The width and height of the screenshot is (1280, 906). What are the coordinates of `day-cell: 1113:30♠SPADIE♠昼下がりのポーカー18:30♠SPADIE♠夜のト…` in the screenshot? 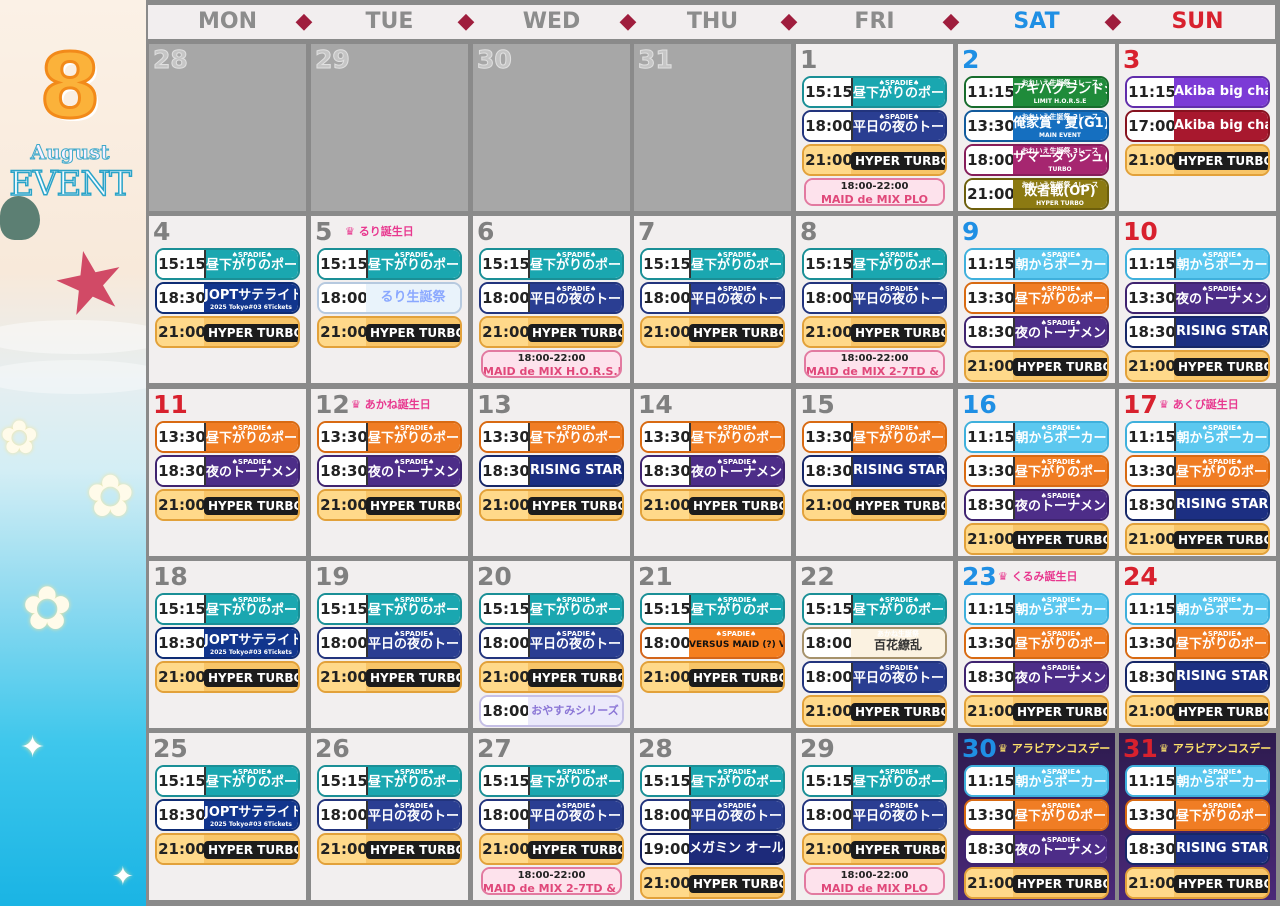 It's located at (227, 472).